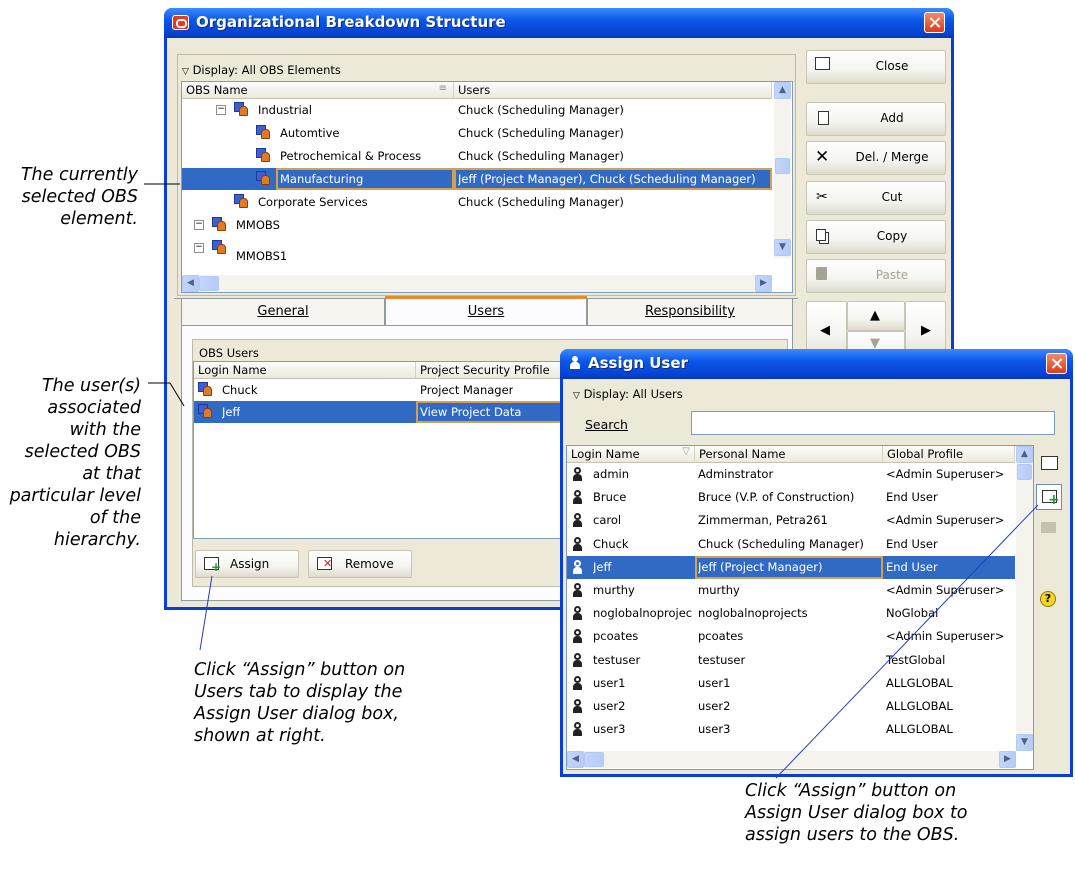 Image resolution: width=1075 pixels, height=877 pixels. What do you see at coordinates (206, 613) in the screenshot?
I see `leader-line-assign-button` at bounding box center [206, 613].